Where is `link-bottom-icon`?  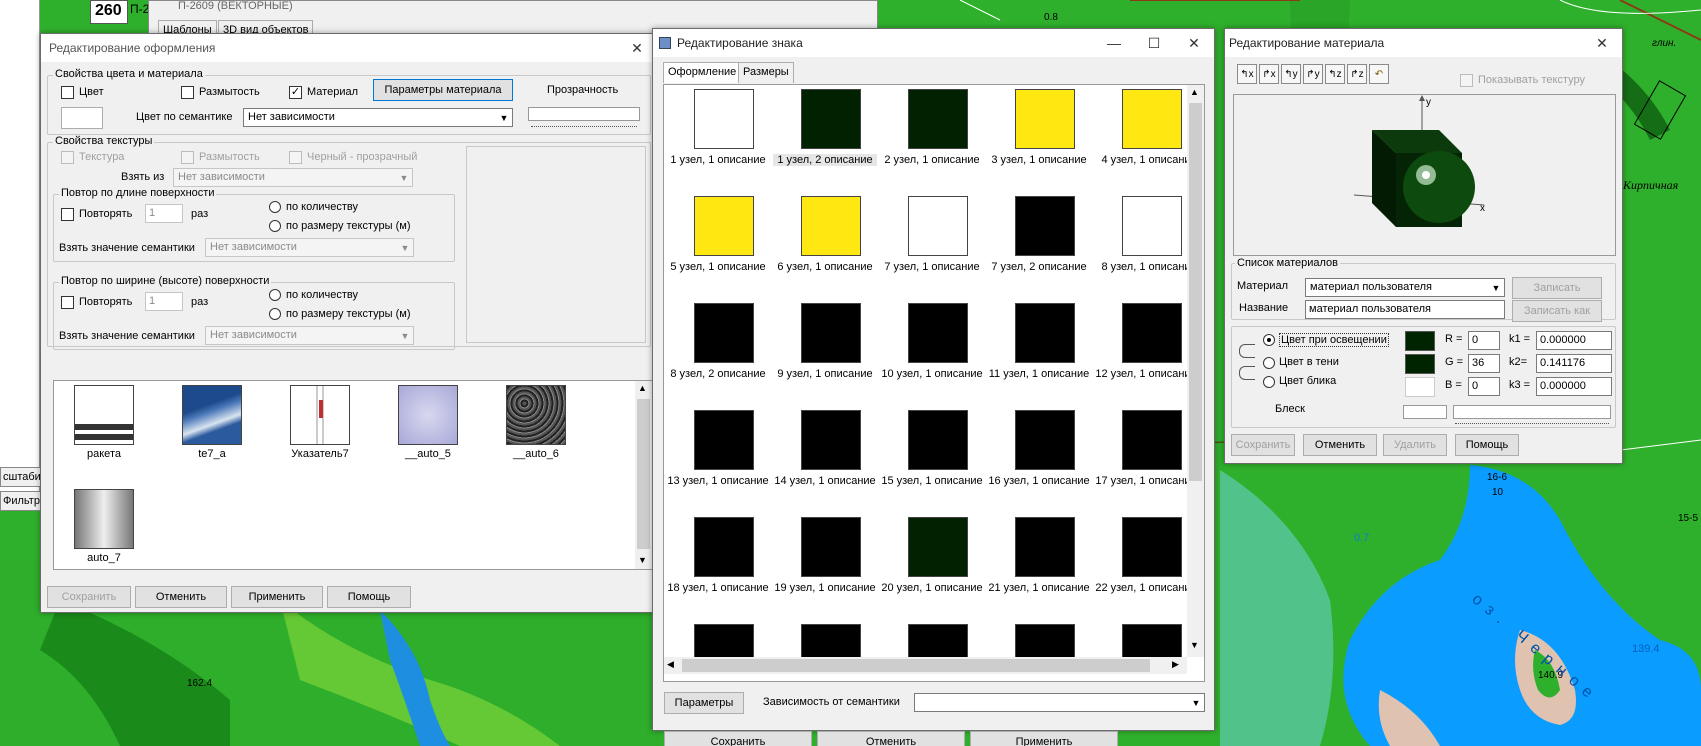
link-bottom-icon is located at coordinates (1247, 373).